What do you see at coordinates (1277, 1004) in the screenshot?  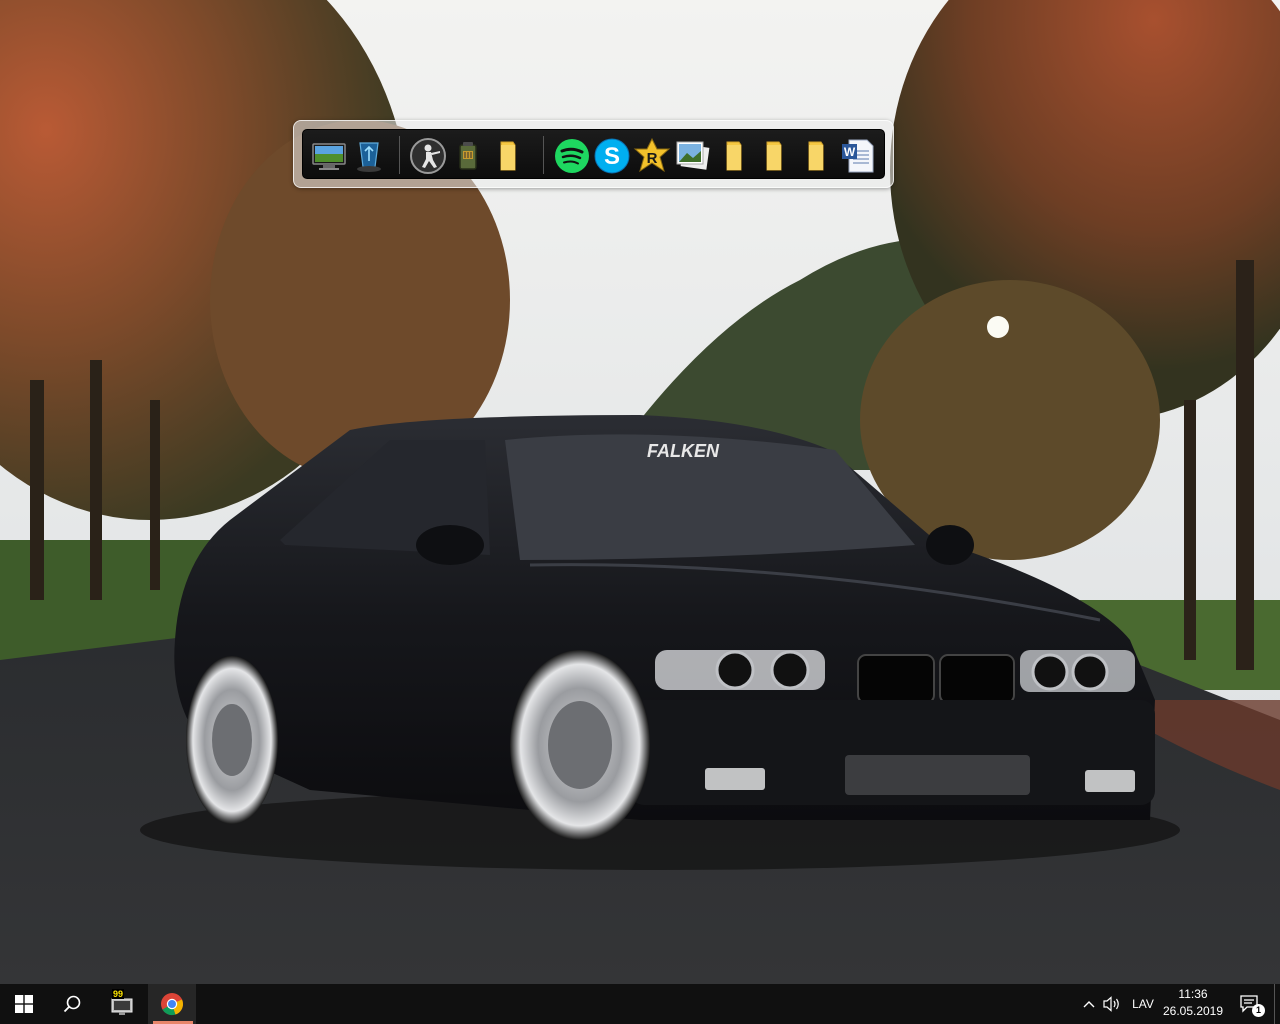 I see `show-desktop-button` at bounding box center [1277, 1004].